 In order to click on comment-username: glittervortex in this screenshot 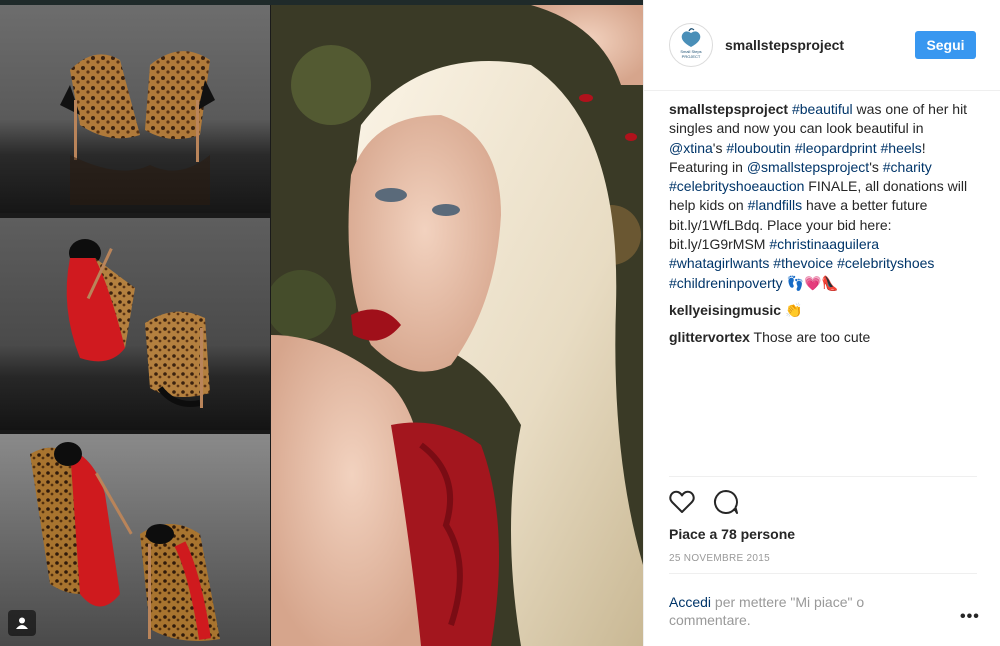, I will do `click(709, 337)`.